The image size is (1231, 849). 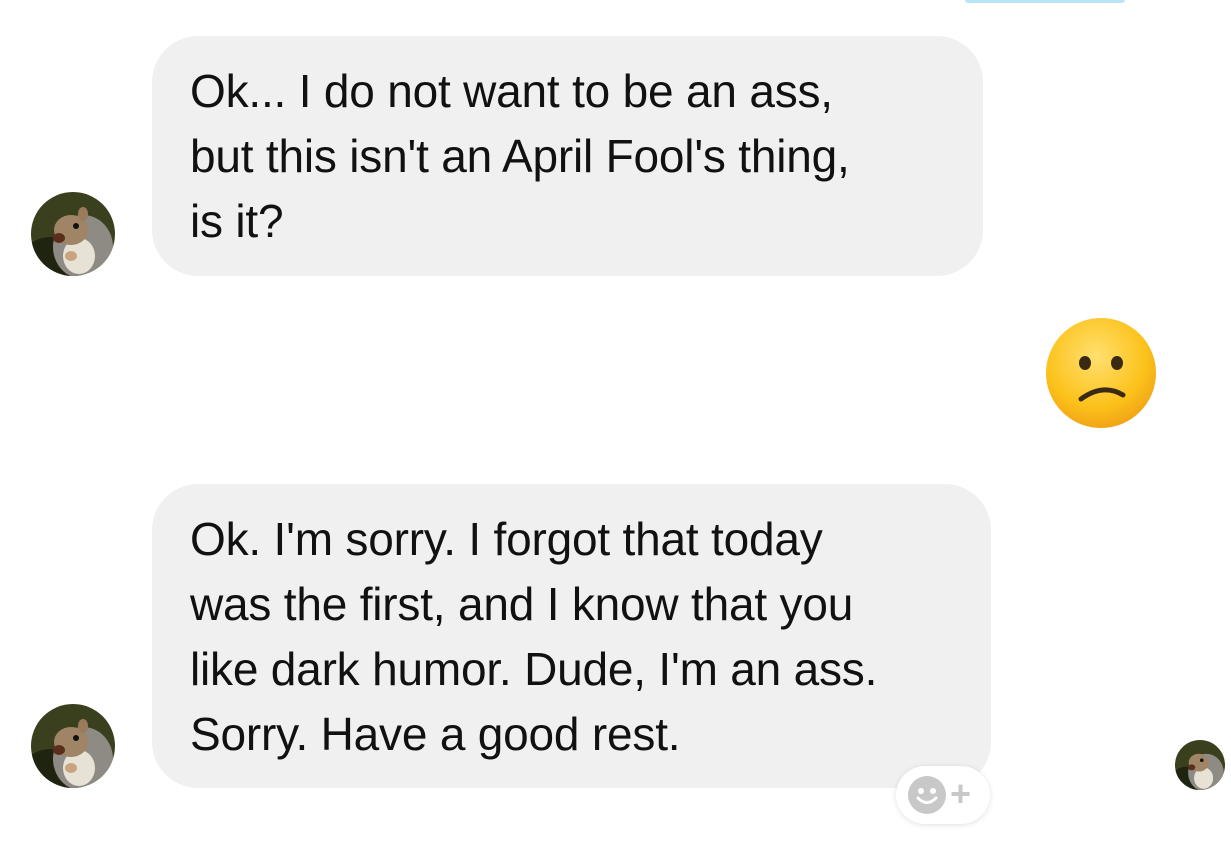 What do you see at coordinates (927, 795) in the screenshot?
I see `smiley-face-icon` at bounding box center [927, 795].